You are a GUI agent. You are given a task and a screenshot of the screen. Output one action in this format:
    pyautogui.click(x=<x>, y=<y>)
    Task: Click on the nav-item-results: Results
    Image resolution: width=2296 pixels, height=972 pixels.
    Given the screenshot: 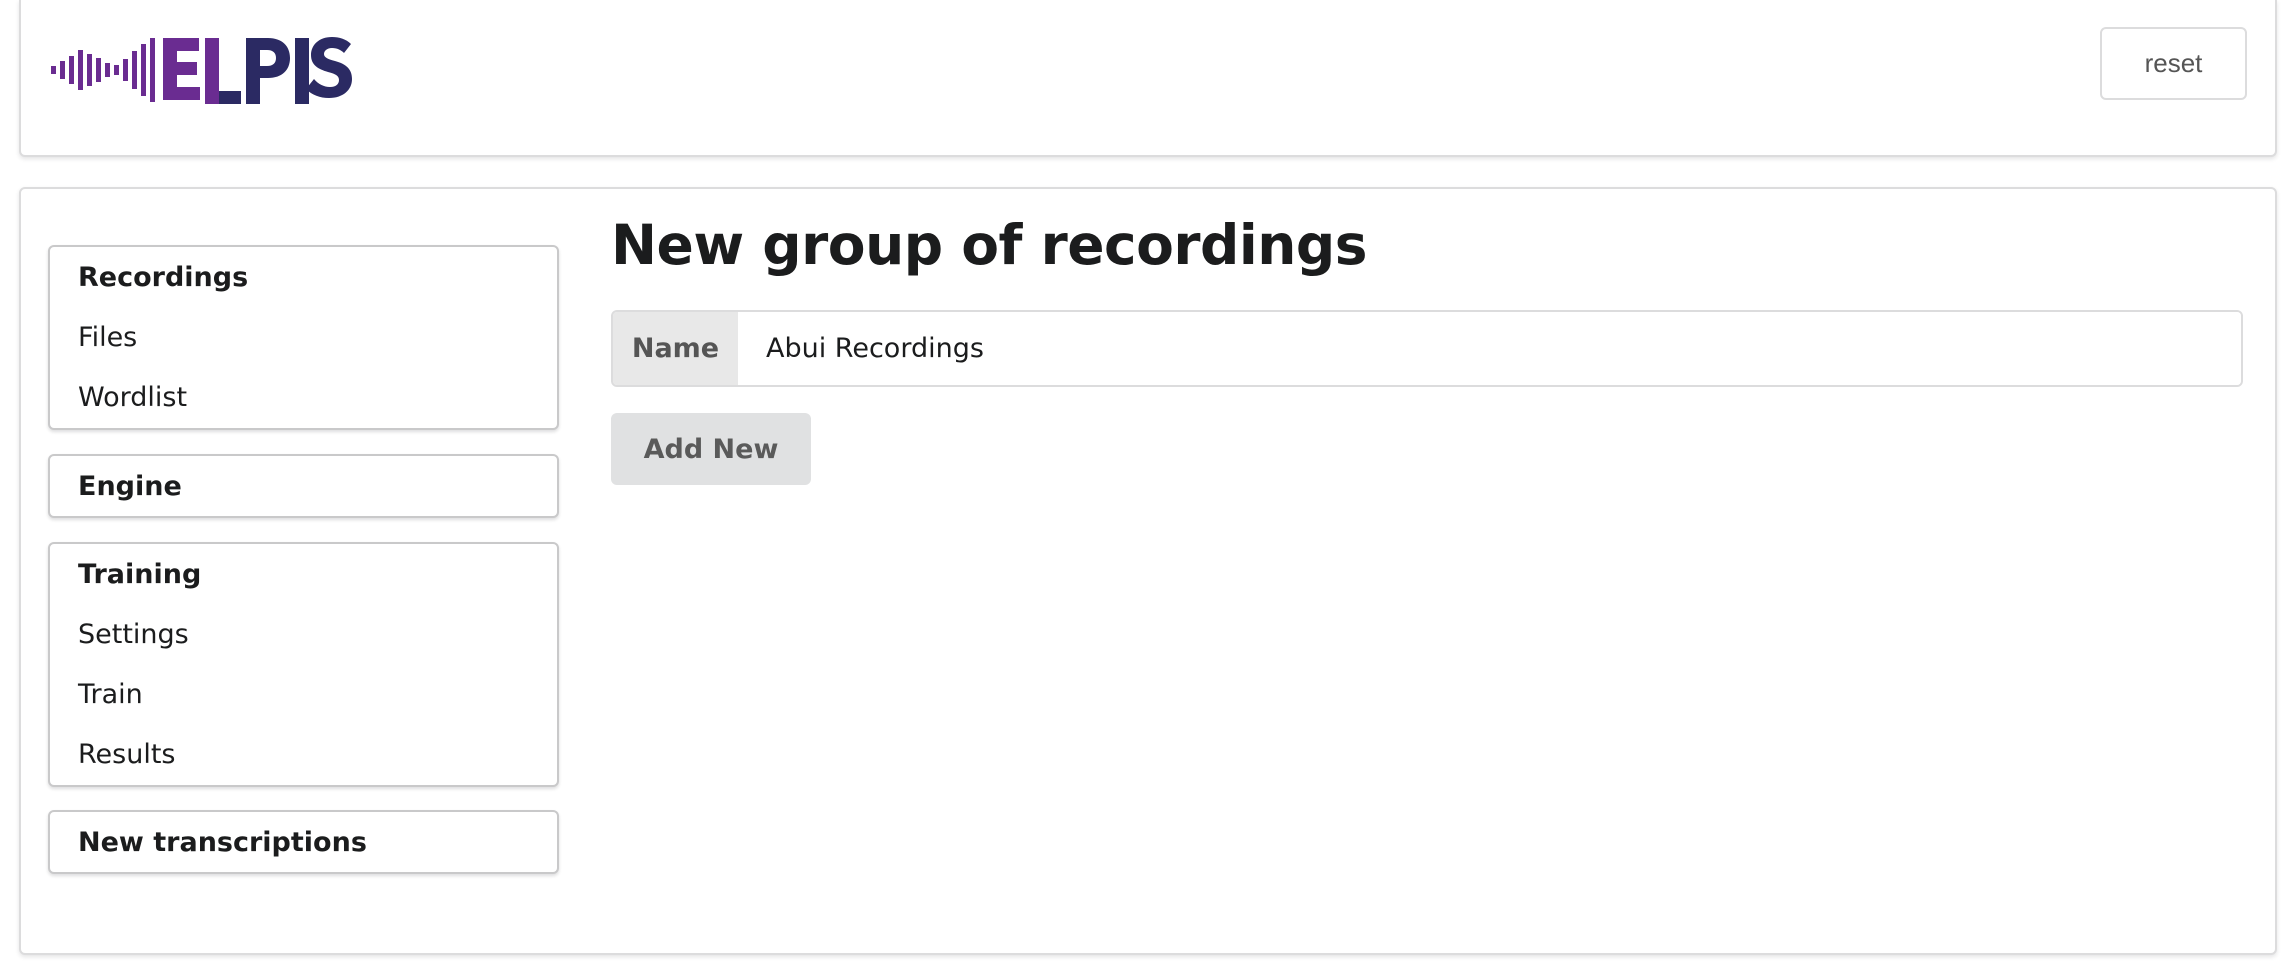 What is the action you would take?
    pyautogui.click(x=303, y=754)
    